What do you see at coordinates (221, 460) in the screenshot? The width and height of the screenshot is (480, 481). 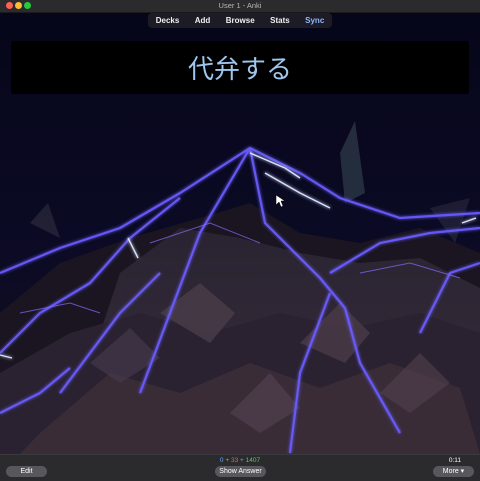 I see `new-count: 0` at bounding box center [221, 460].